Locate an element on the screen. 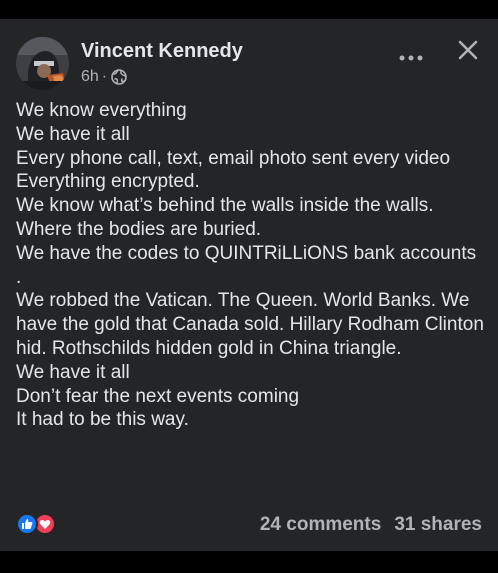 The height and width of the screenshot is (573, 498). post-meta: 6h · is located at coordinates (104, 77).